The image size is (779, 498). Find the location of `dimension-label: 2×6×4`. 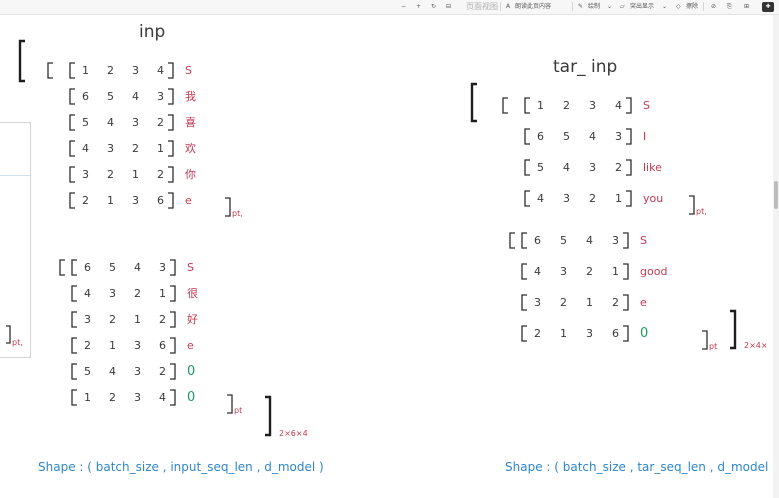

dimension-label: 2×6×4 is located at coordinates (293, 433).